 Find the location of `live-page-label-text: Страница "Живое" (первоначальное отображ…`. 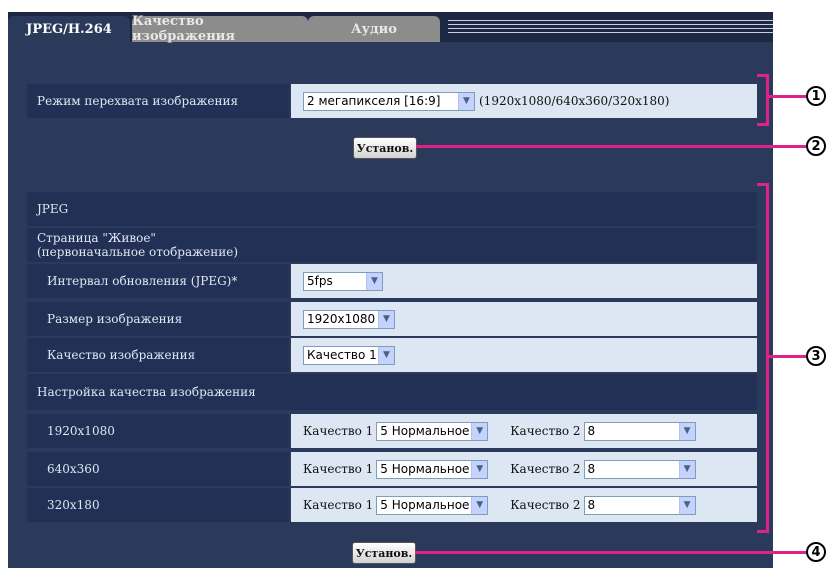

live-page-label-text: Страница "Живое" (первоначальное отображ… is located at coordinates (138, 245).